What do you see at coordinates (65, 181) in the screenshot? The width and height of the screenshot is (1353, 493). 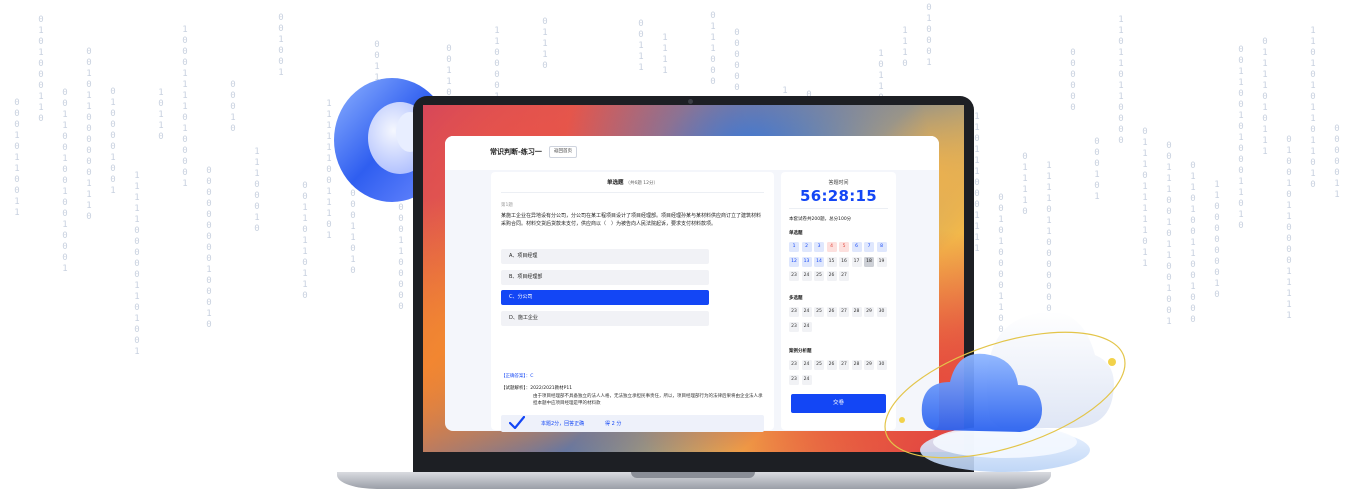 I see `binary-column: 00110010010010001` at bounding box center [65, 181].